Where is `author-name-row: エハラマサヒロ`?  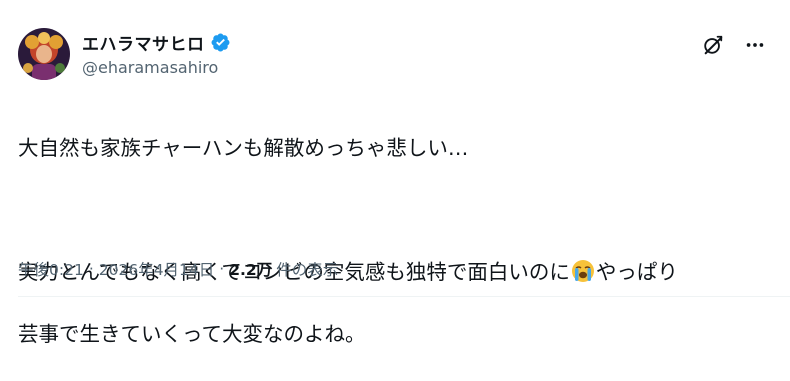
author-name-row: エハラマサヒロ is located at coordinates (156, 42).